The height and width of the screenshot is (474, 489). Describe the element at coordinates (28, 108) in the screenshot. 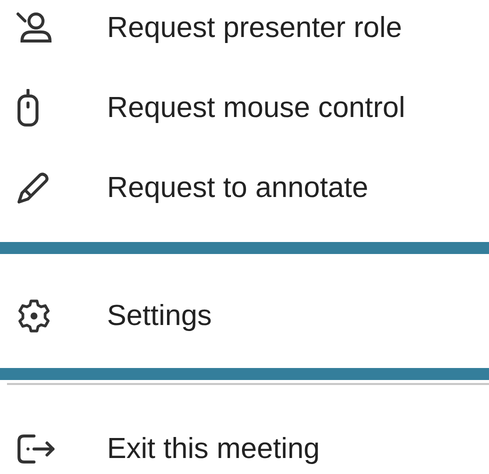

I see `mouse-icon` at that location.